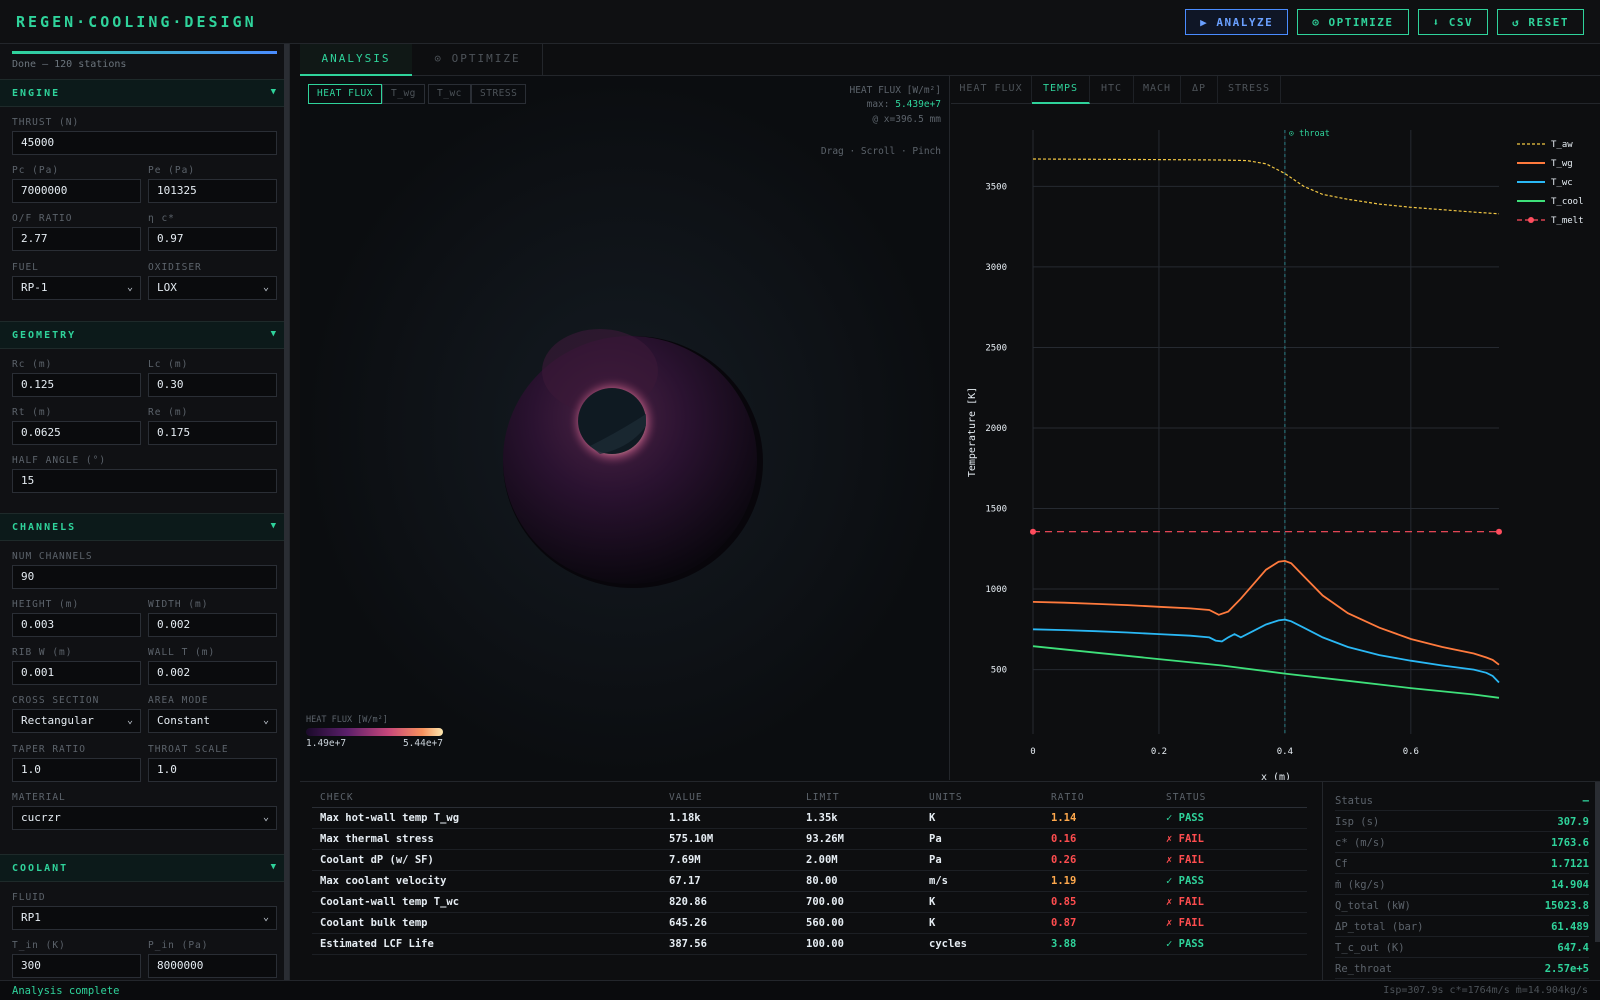 The height and width of the screenshot is (1000, 1600). What do you see at coordinates (1061, 90) in the screenshot?
I see `chart-tab-temps: TEMPS` at bounding box center [1061, 90].